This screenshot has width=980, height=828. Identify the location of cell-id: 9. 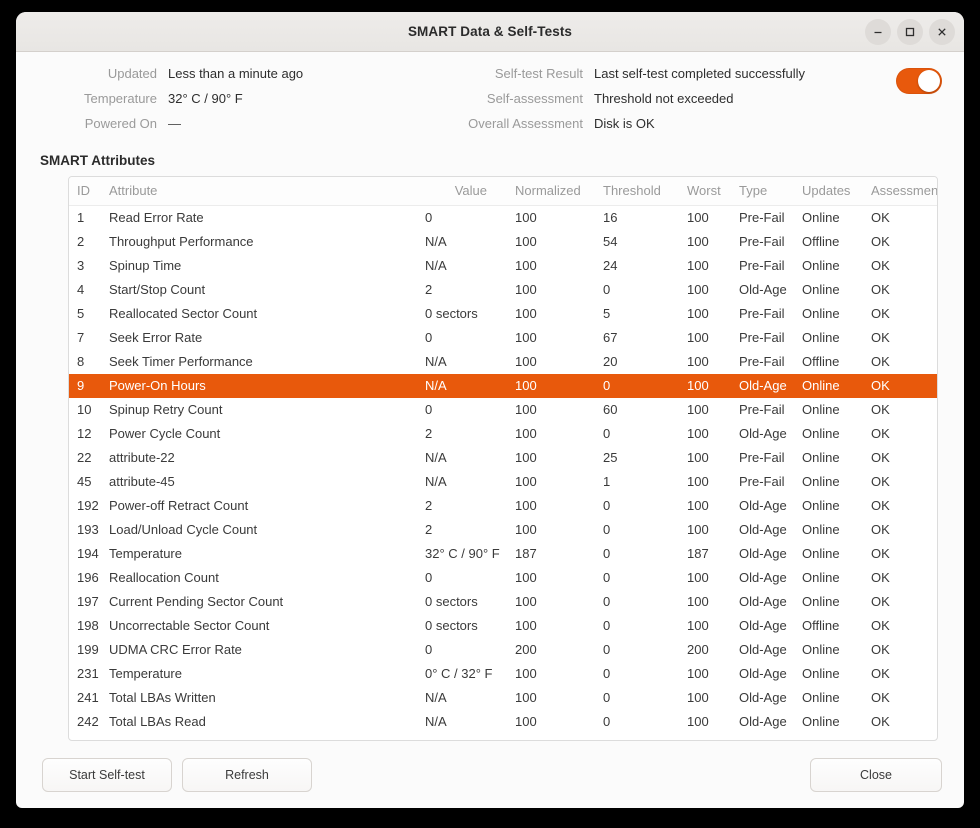
(81, 385).